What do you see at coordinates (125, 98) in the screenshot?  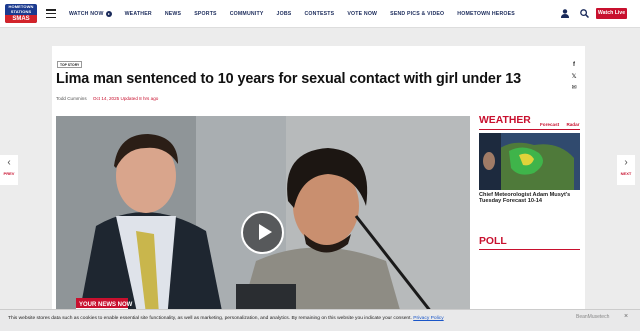 I see `publish-date: Oct 14, 2025 Updated 8 hrs ago` at bounding box center [125, 98].